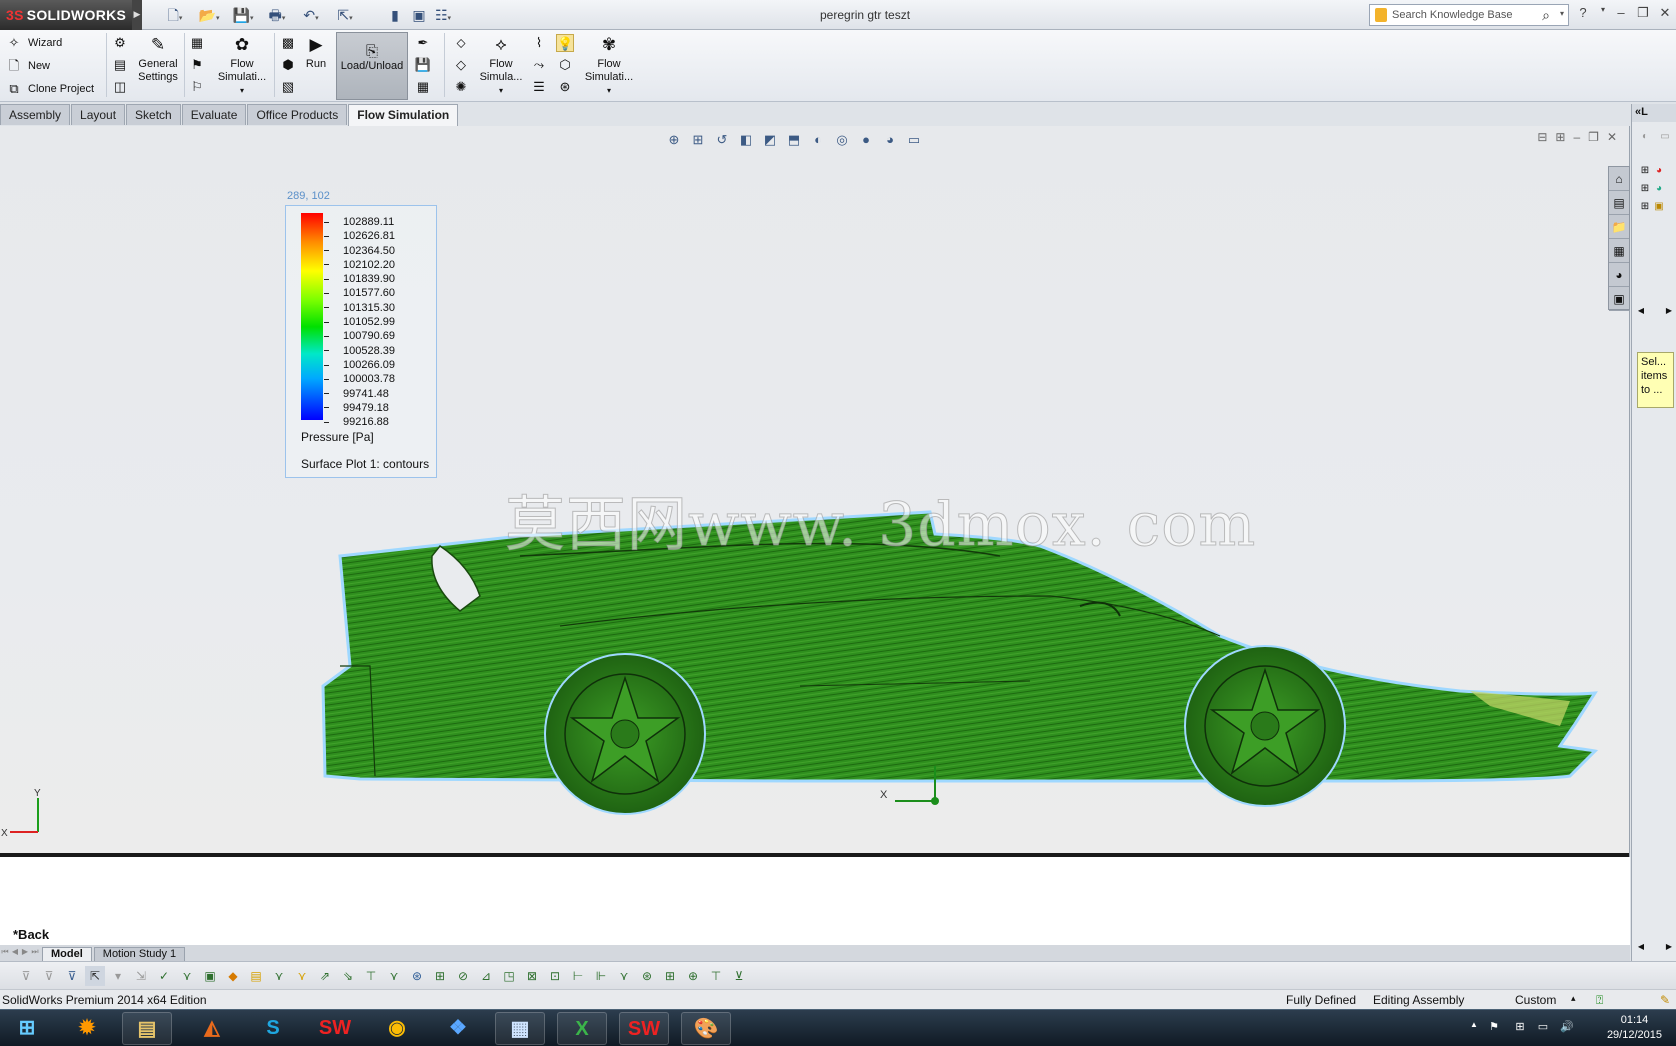  Describe the element at coordinates (1583, 14) in the screenshot. I see `help-icon: ?` at that location.